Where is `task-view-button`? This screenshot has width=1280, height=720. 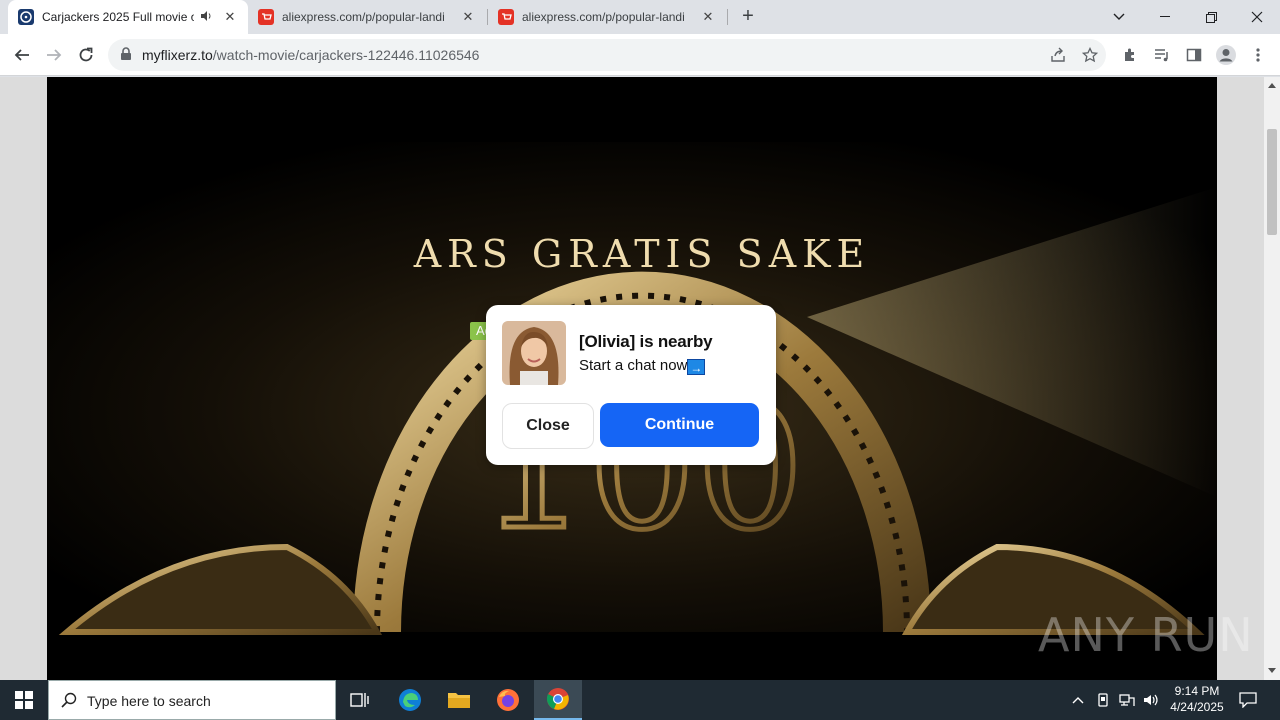
task-view-button is located at coordinates (360, 700).